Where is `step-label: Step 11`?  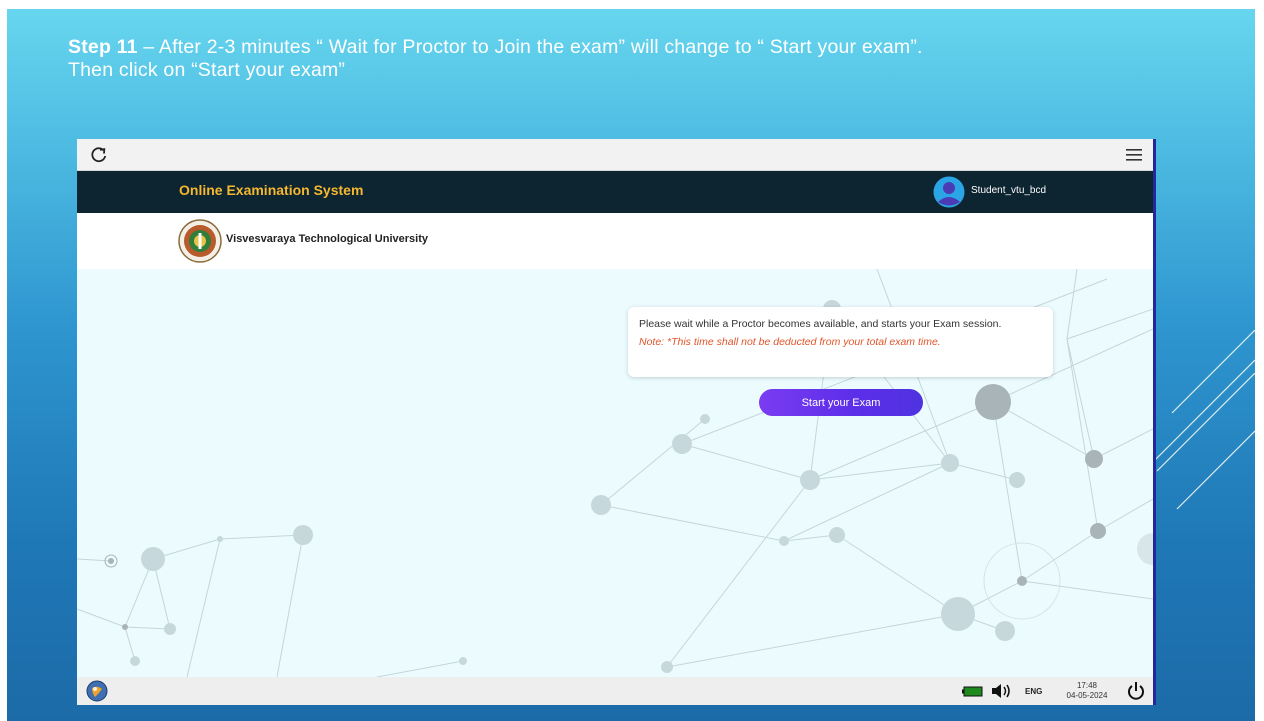 step-label: Step 11 is located at coordinates (103, 47).